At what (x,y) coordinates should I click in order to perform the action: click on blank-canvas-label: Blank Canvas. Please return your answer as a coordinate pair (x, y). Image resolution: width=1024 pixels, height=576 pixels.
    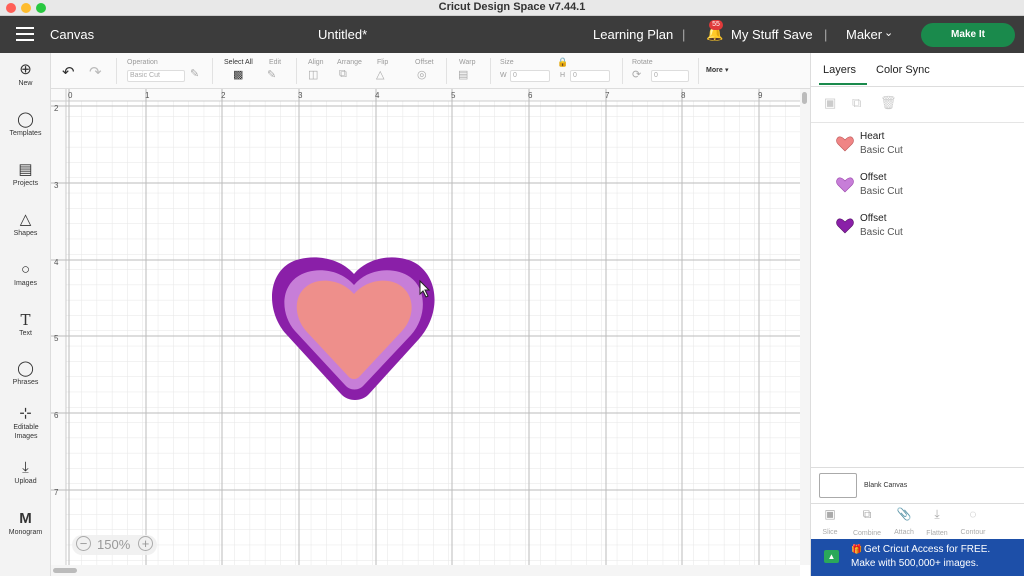
    Looking at the image, I should click on (886, 485).